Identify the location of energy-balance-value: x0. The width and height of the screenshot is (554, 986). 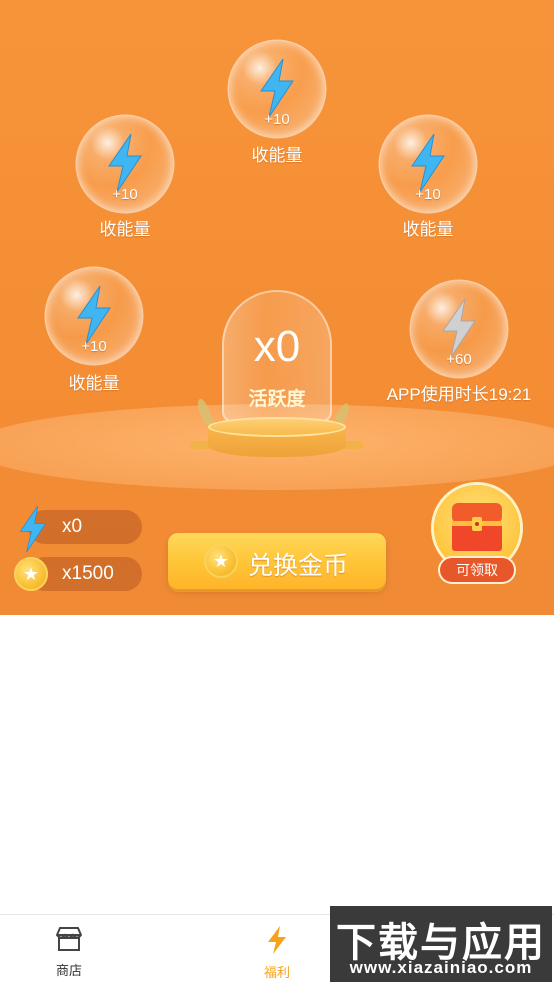
(72, 526).